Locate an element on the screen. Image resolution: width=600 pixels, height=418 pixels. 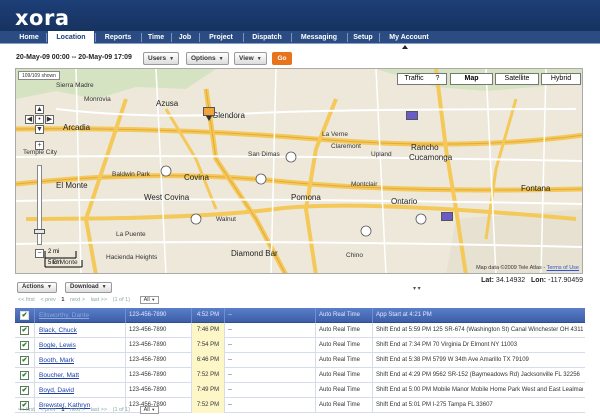
traffic-button: Traffic ? is located at coordinates (422, 79).